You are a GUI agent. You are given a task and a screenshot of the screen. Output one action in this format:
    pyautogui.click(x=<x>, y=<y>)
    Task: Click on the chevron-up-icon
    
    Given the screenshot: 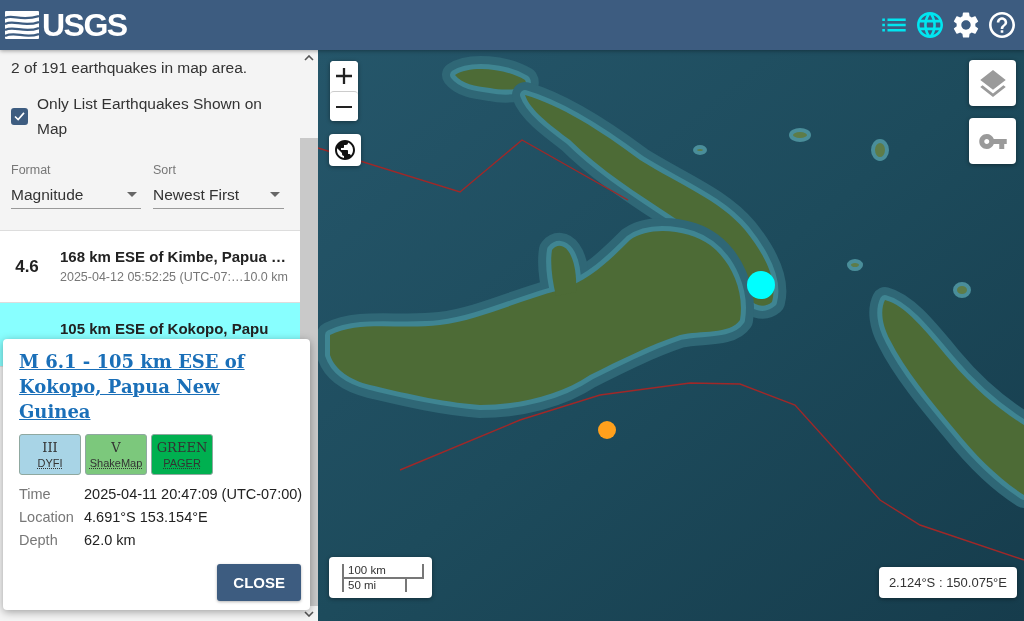 What is the action you would take?
    pyautogui.click(x=309, y=58)
    